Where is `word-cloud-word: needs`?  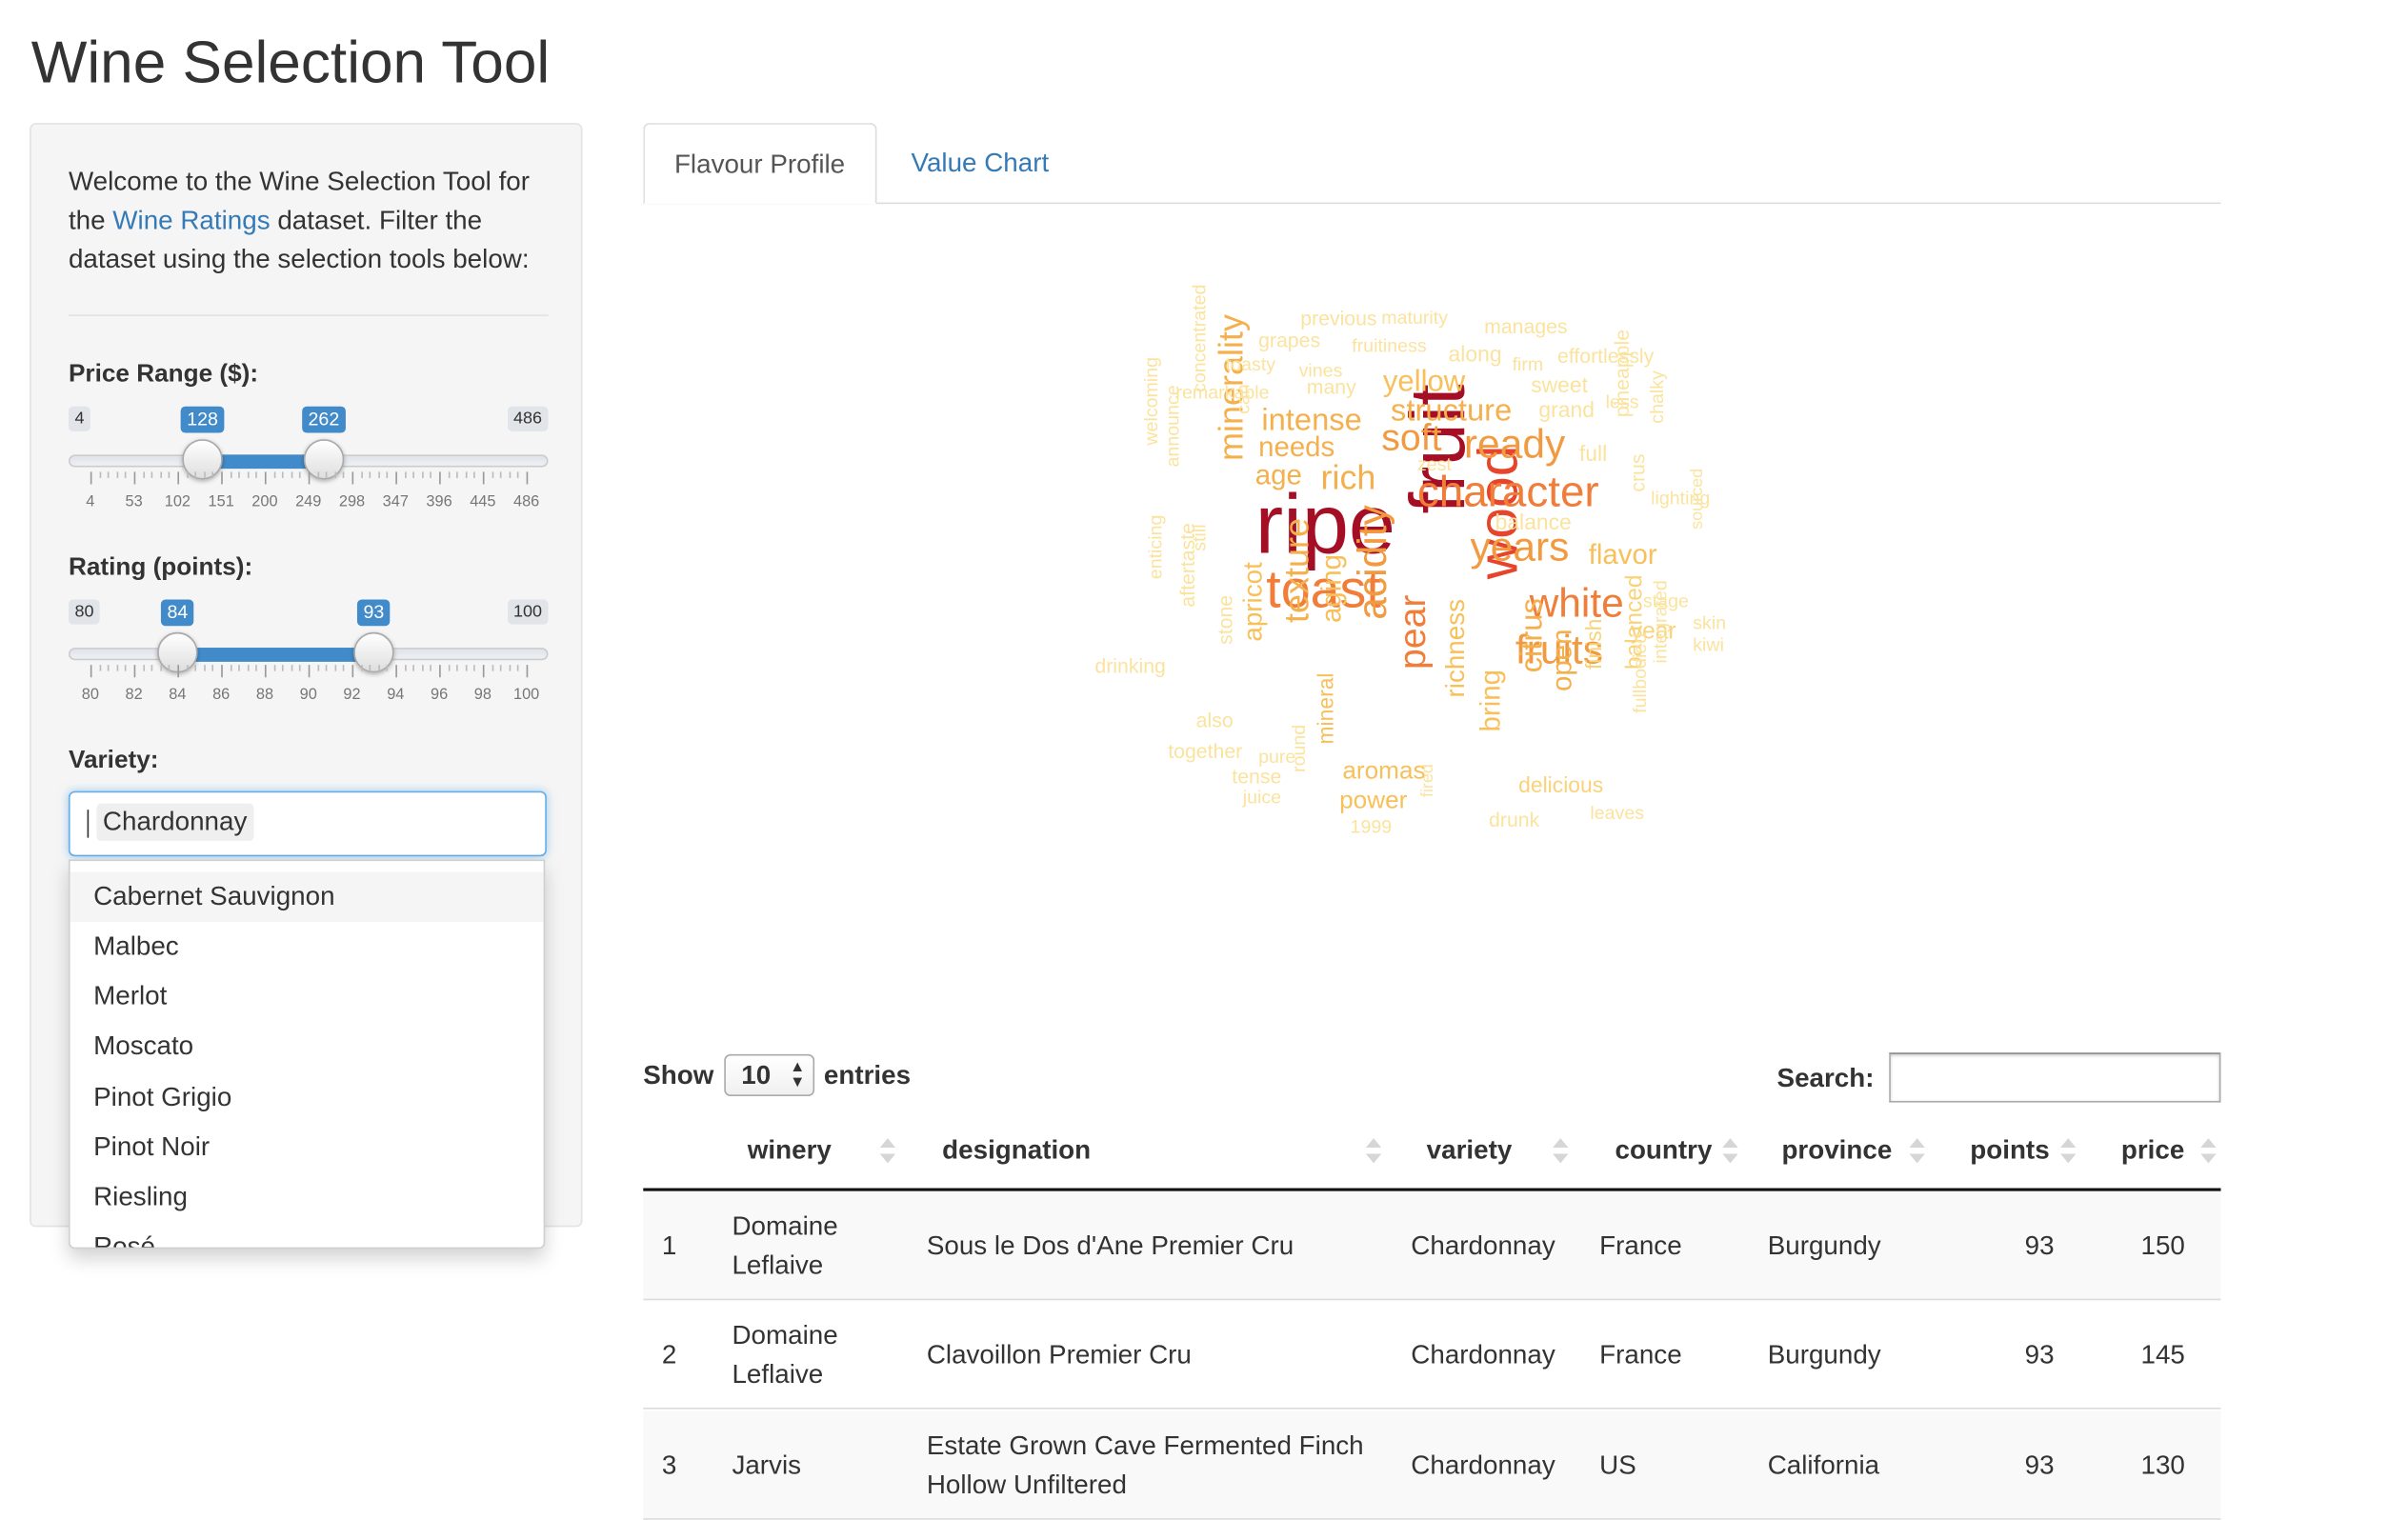
word-cloud-word: needs is located at coordinates (1296, 446).